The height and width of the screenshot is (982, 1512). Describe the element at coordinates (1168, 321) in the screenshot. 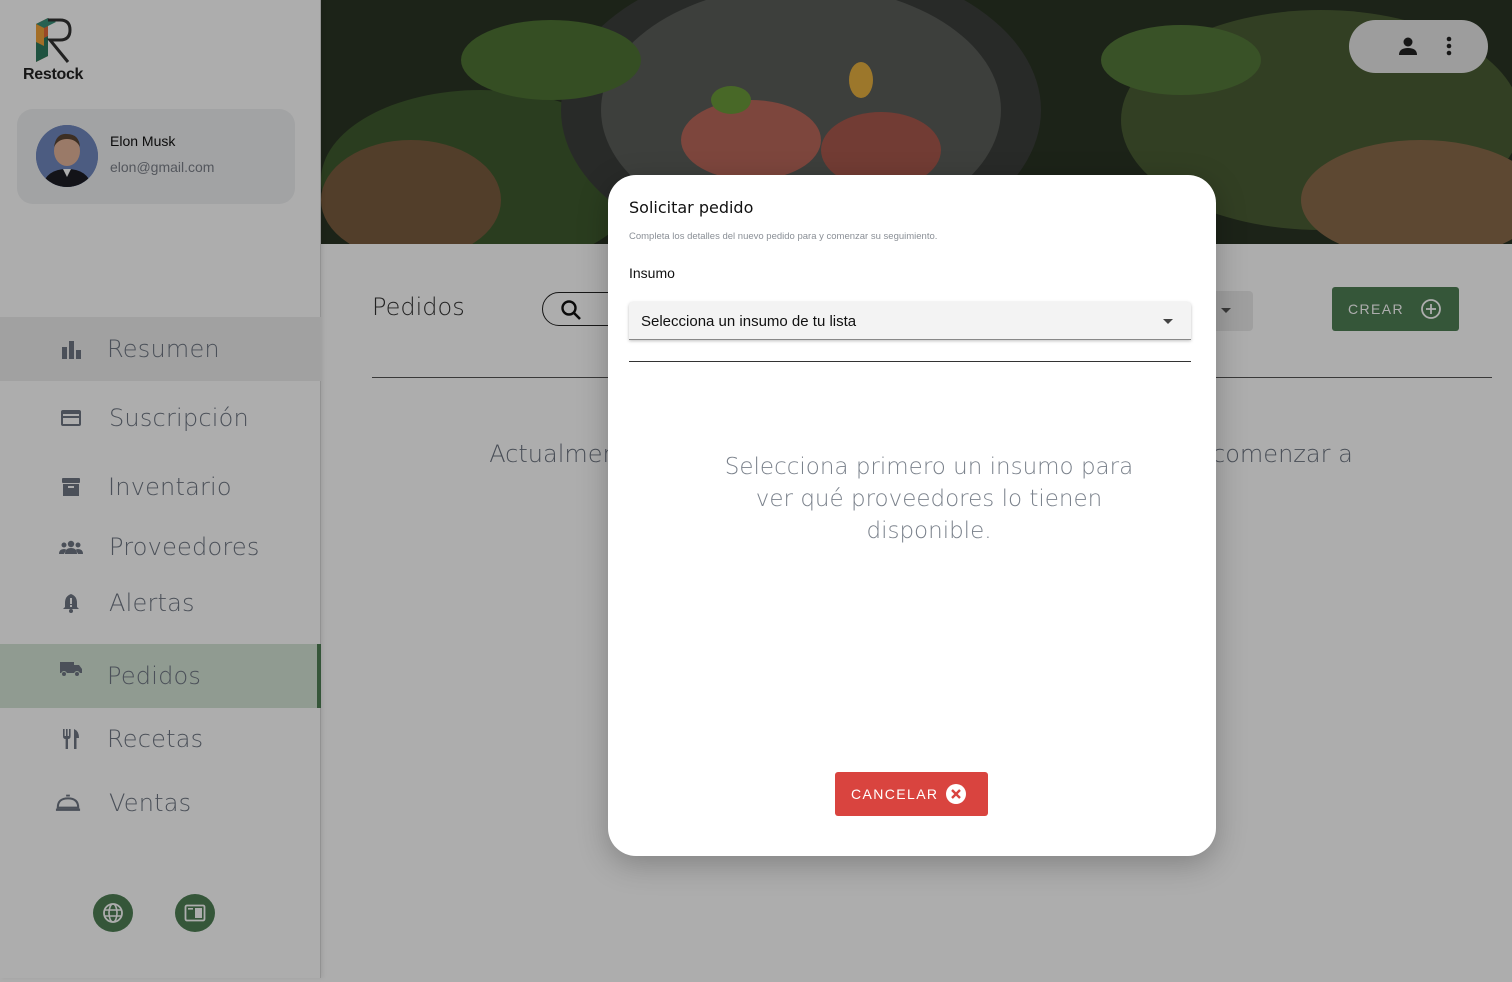

I see `chevron-down-icon` at that location.